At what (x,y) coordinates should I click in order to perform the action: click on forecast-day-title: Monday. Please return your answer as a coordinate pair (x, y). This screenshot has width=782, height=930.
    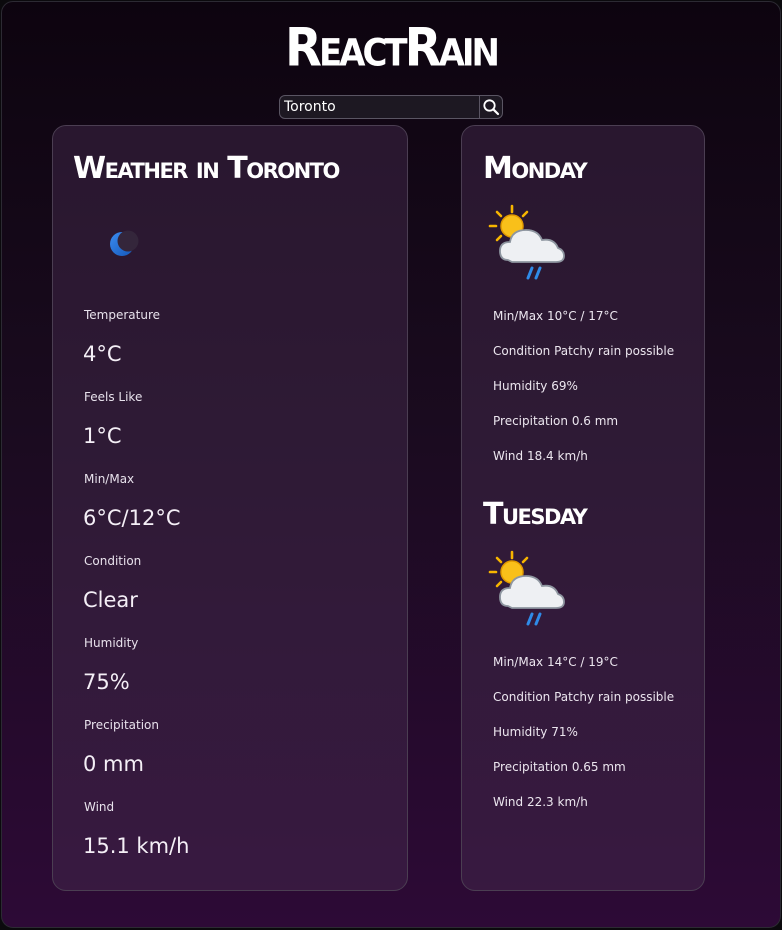
    Looking at the image, I should click on (535, 168).